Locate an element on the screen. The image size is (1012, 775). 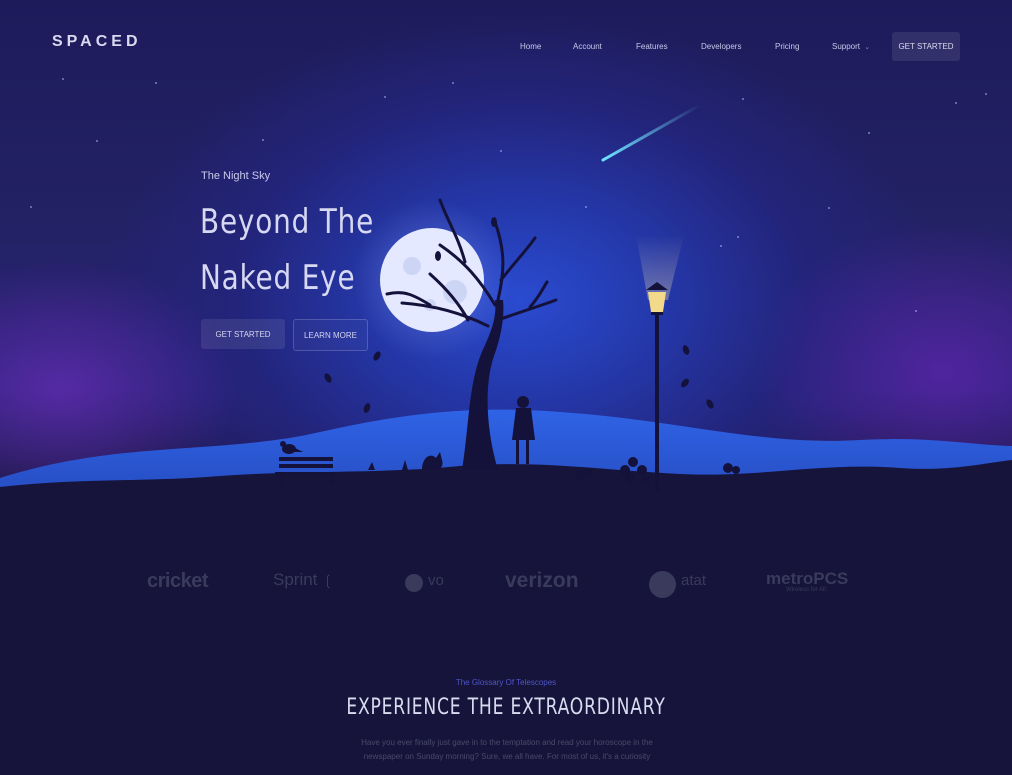
vo-logo: vo is located at coordinates (436, 580).